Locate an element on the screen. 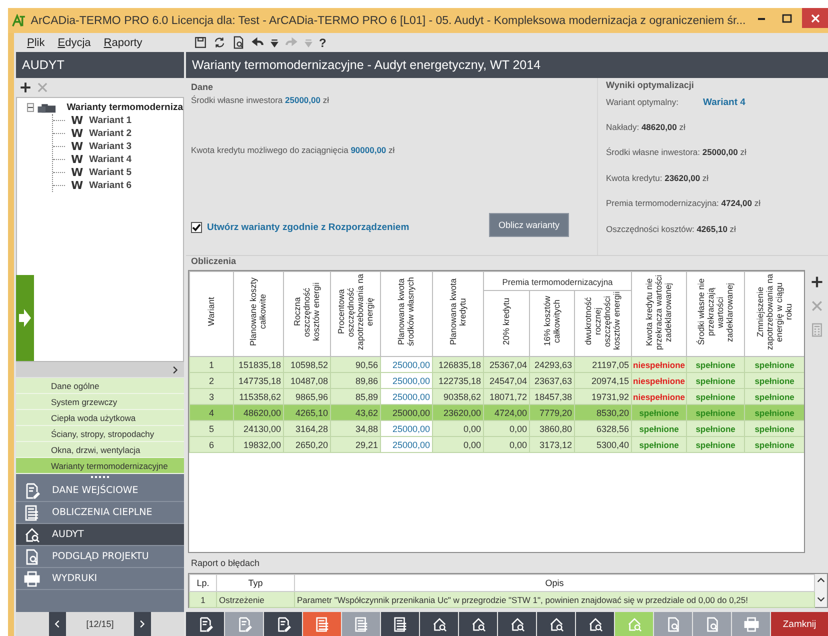 This screenshot has height=636, width=828. table-cell: 6328,56 is located at coordinates (603, 428).